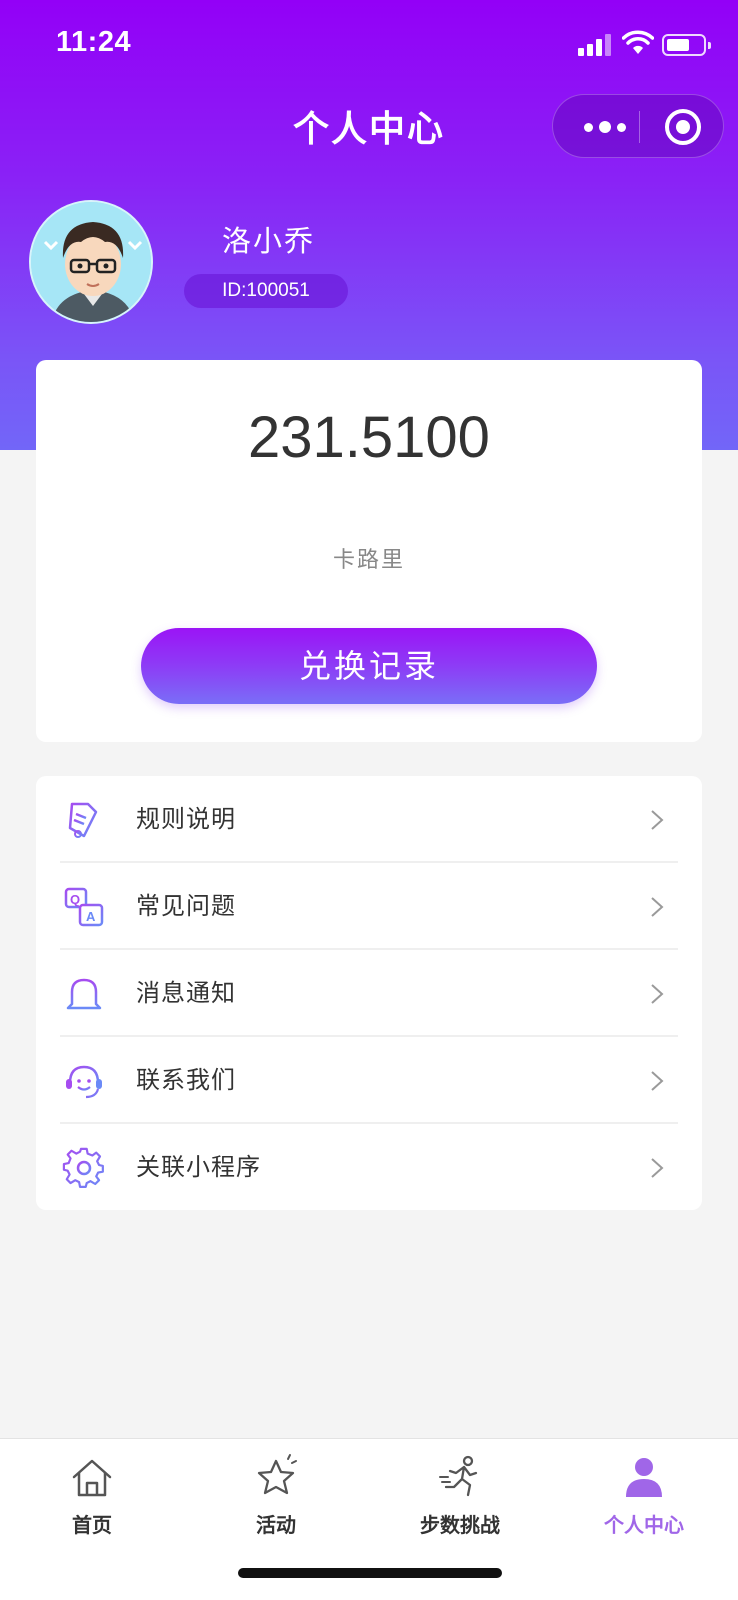  What do you see at coordinates (369, 666) in the screenshot?
I see `redeem-history-button: 兑换记录` at bounding box center [369, 666].